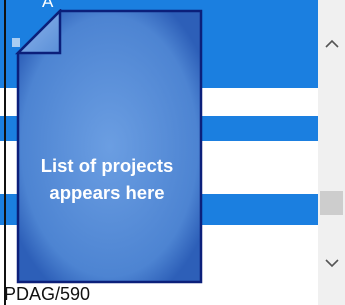 This screenshot has width=345, height=305. Describe the element at coordinates (107, 179) in the screenshot. I see `placeholder-text: List of projects appears here` at that location.